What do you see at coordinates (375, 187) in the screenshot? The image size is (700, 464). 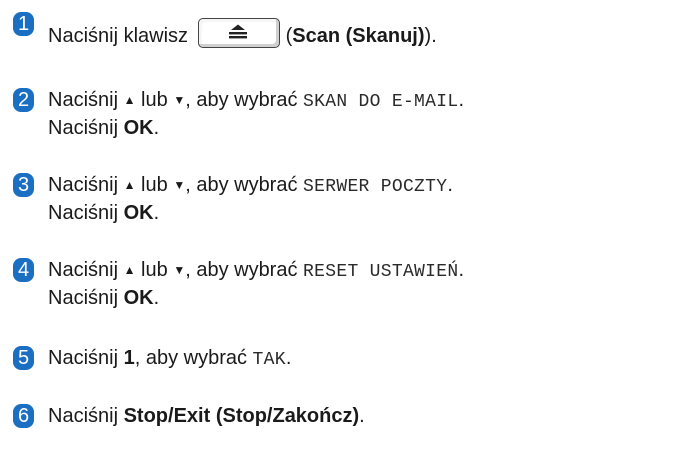 I see `menu-option: SERWER POCZTY` at bounding box center [375, 187].